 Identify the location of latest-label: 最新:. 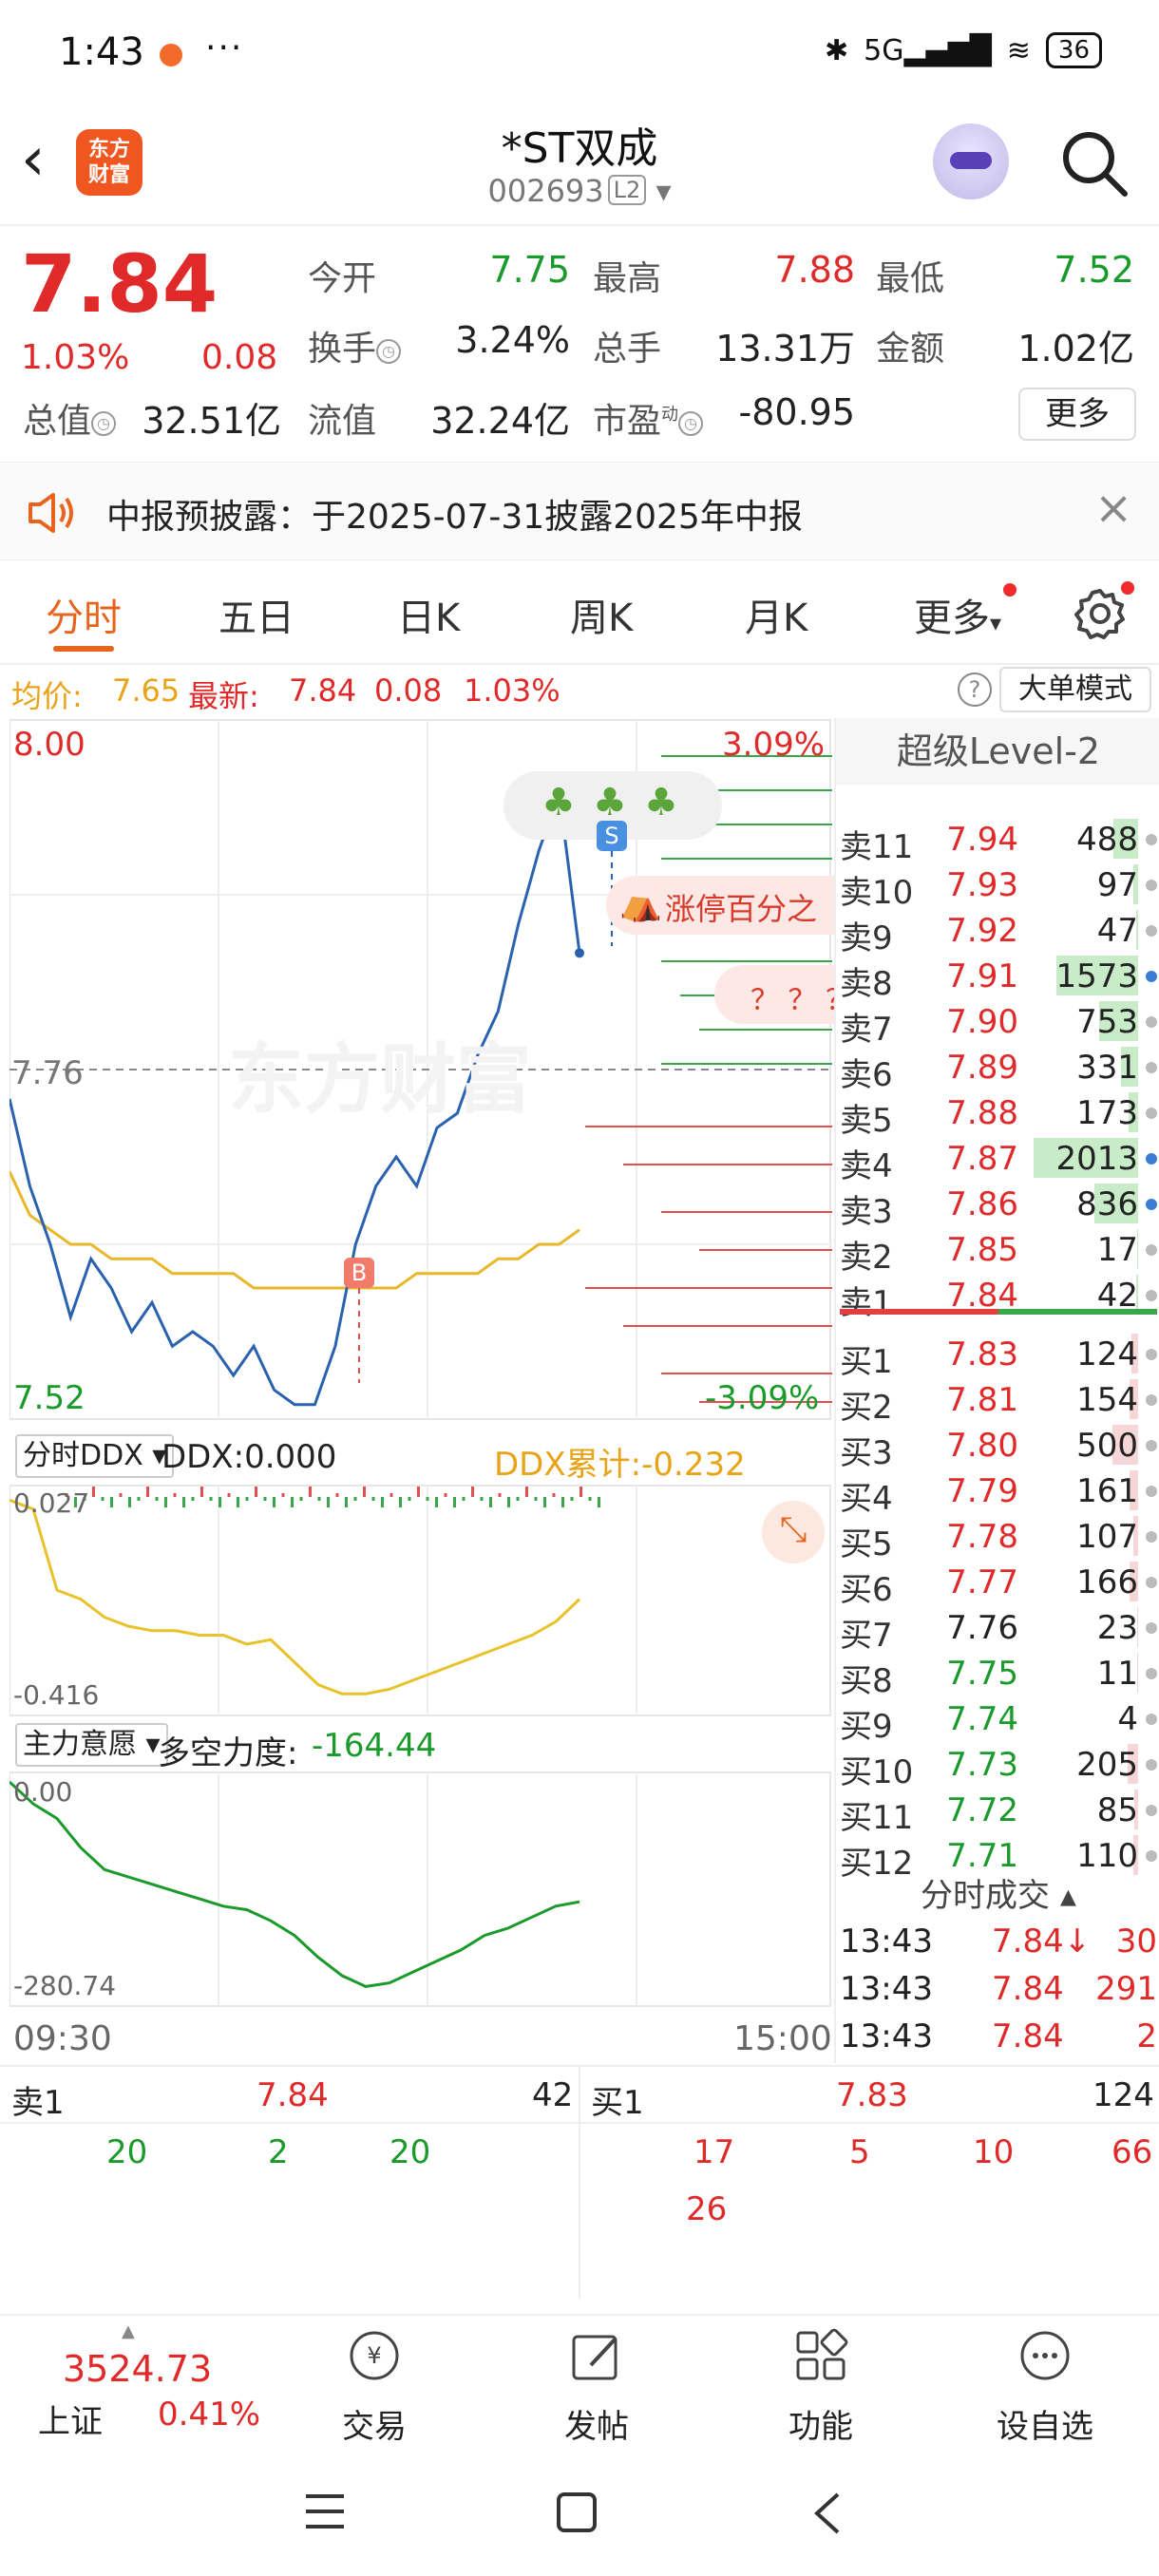
(223, 696).